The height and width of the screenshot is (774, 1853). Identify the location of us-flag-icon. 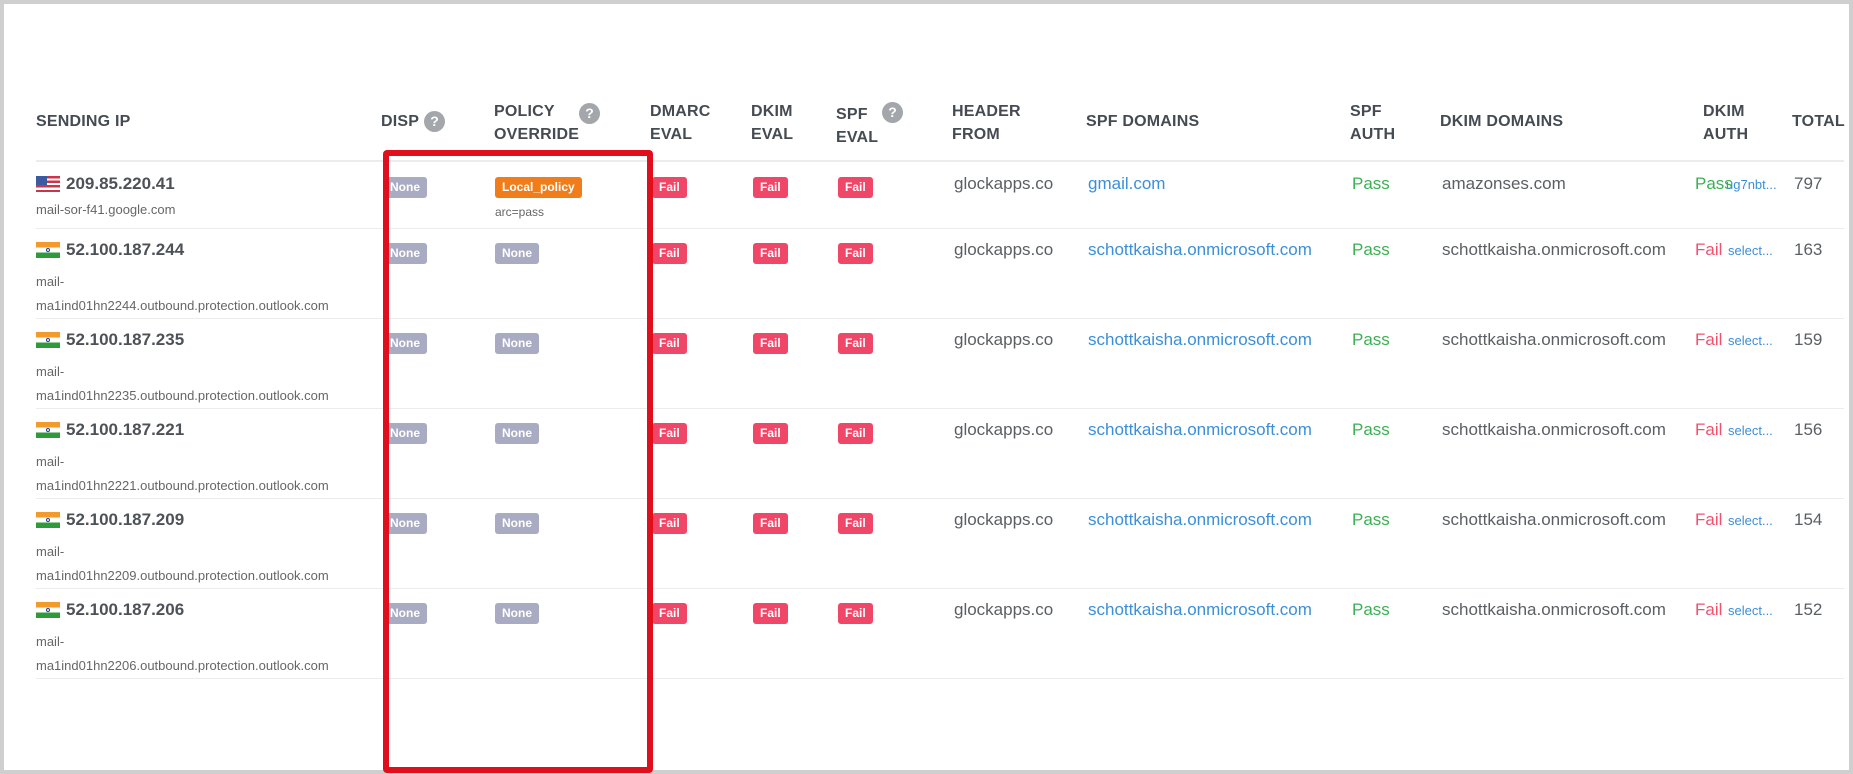
(48, 184).